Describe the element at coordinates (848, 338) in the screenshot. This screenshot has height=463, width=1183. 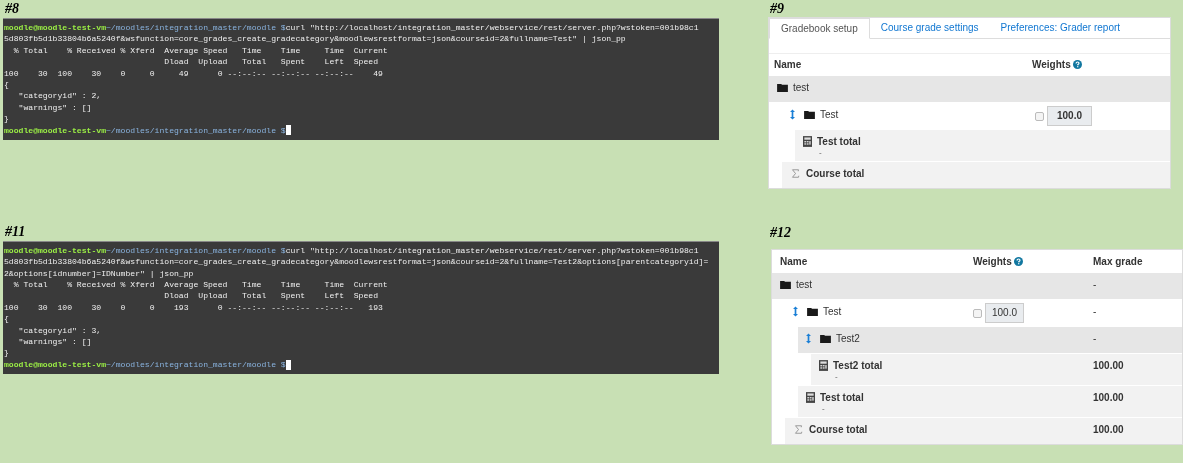
I see `item-name: Test2` at that location.